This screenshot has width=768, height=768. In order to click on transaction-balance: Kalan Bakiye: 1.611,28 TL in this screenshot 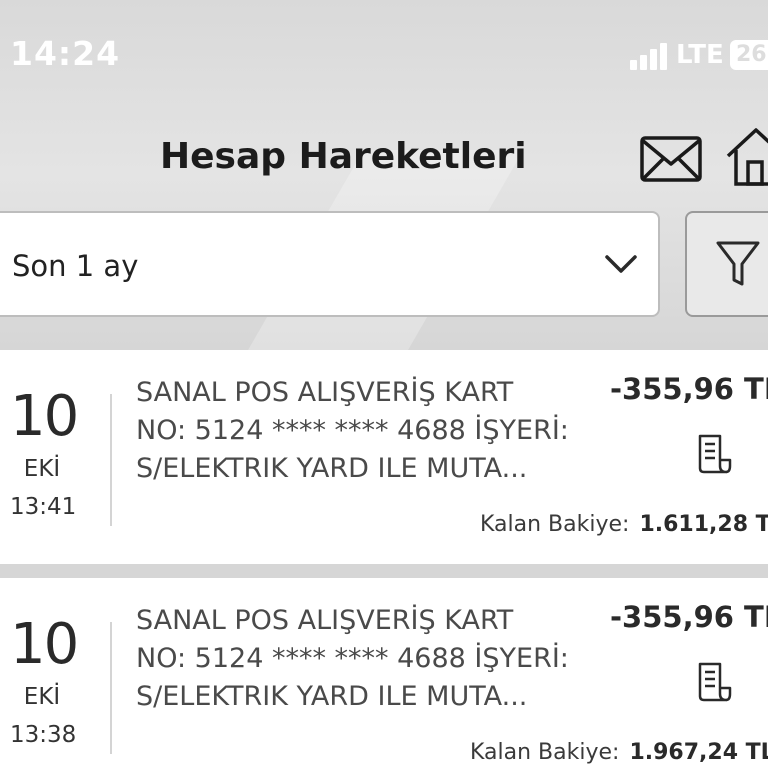, I will do `click(624, 524)`.